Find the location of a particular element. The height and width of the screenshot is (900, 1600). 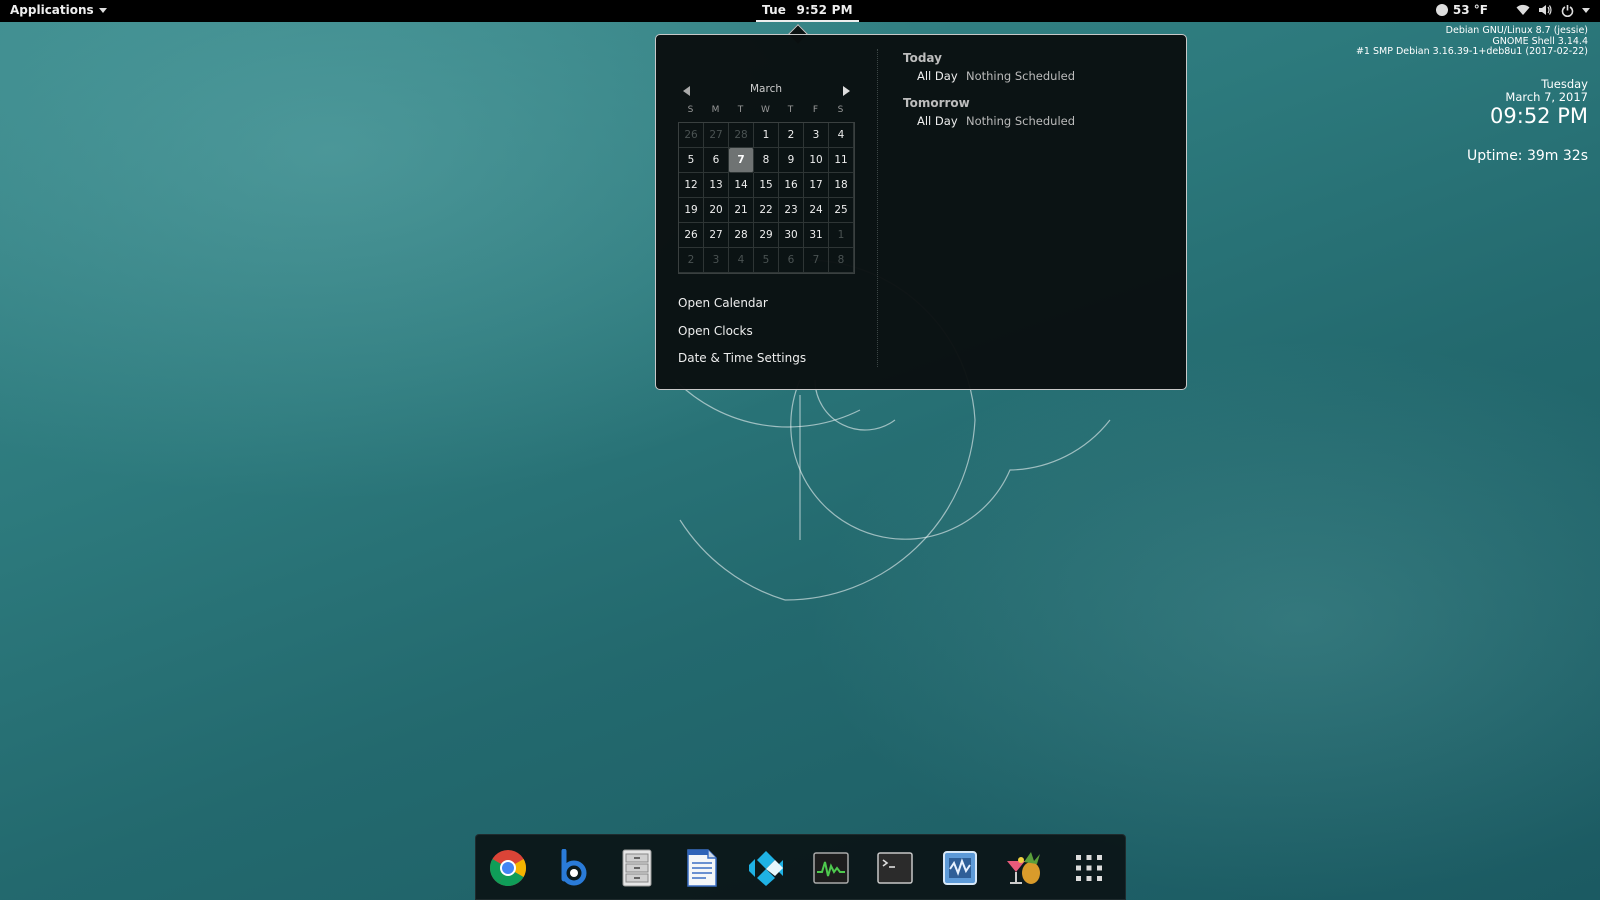

weather-indicator: 53 °F is located at coordinates (1461, 10).